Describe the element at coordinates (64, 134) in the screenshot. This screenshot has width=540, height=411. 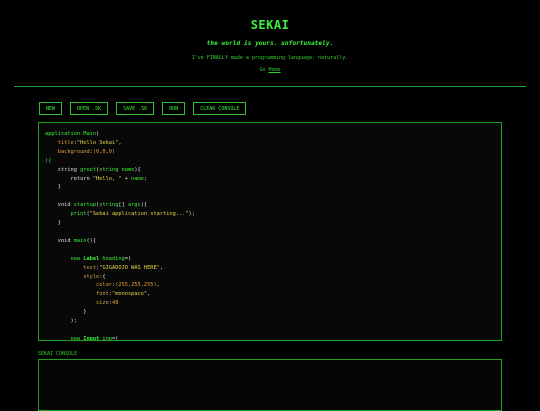
I see `code-token: application` at that location.